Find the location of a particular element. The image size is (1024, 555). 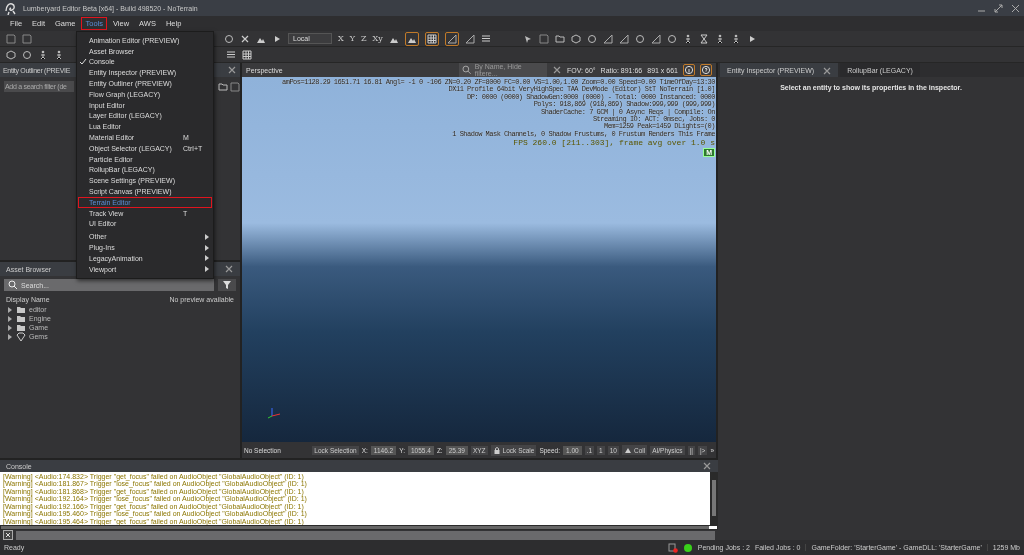

help-button is located at coordinates (706, 70).